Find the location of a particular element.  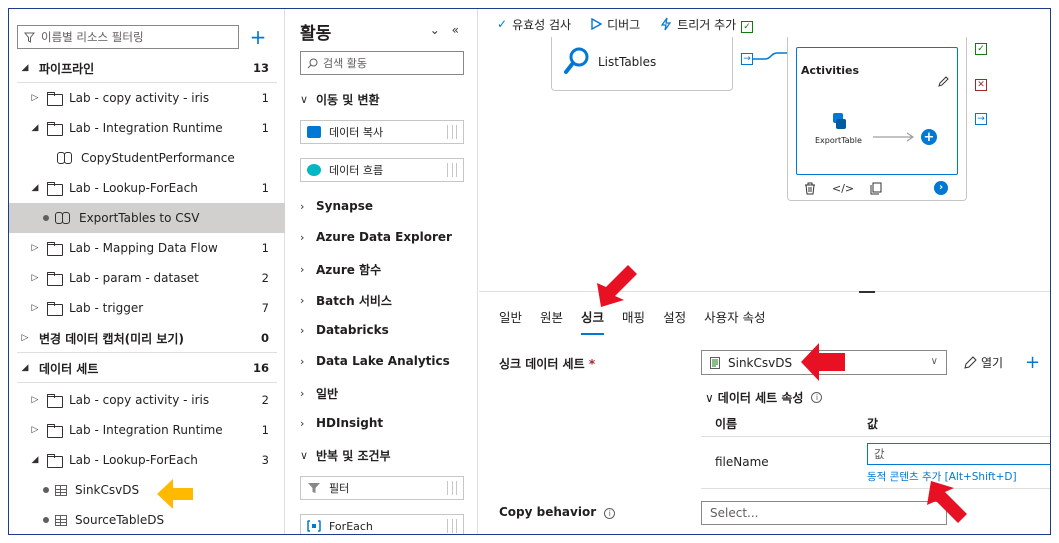

folder-label: Lab - Lookup-ForEach is located at coordinates (133, 460).